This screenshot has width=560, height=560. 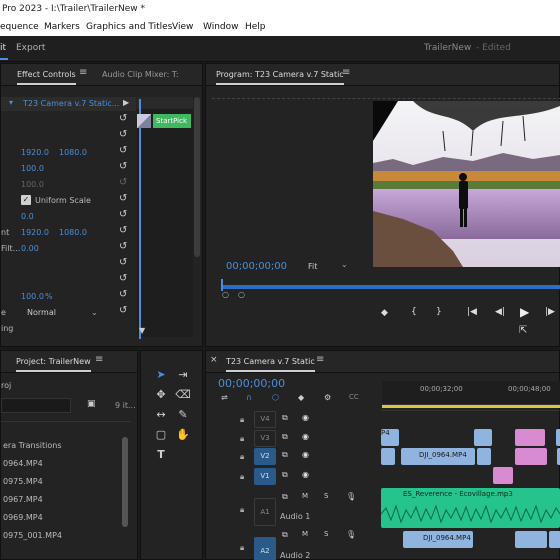 What do you see at coordinates (165, 218) in the screenshot?
I see `mini-timeline: StartPick` at bounding box center [165, 218].